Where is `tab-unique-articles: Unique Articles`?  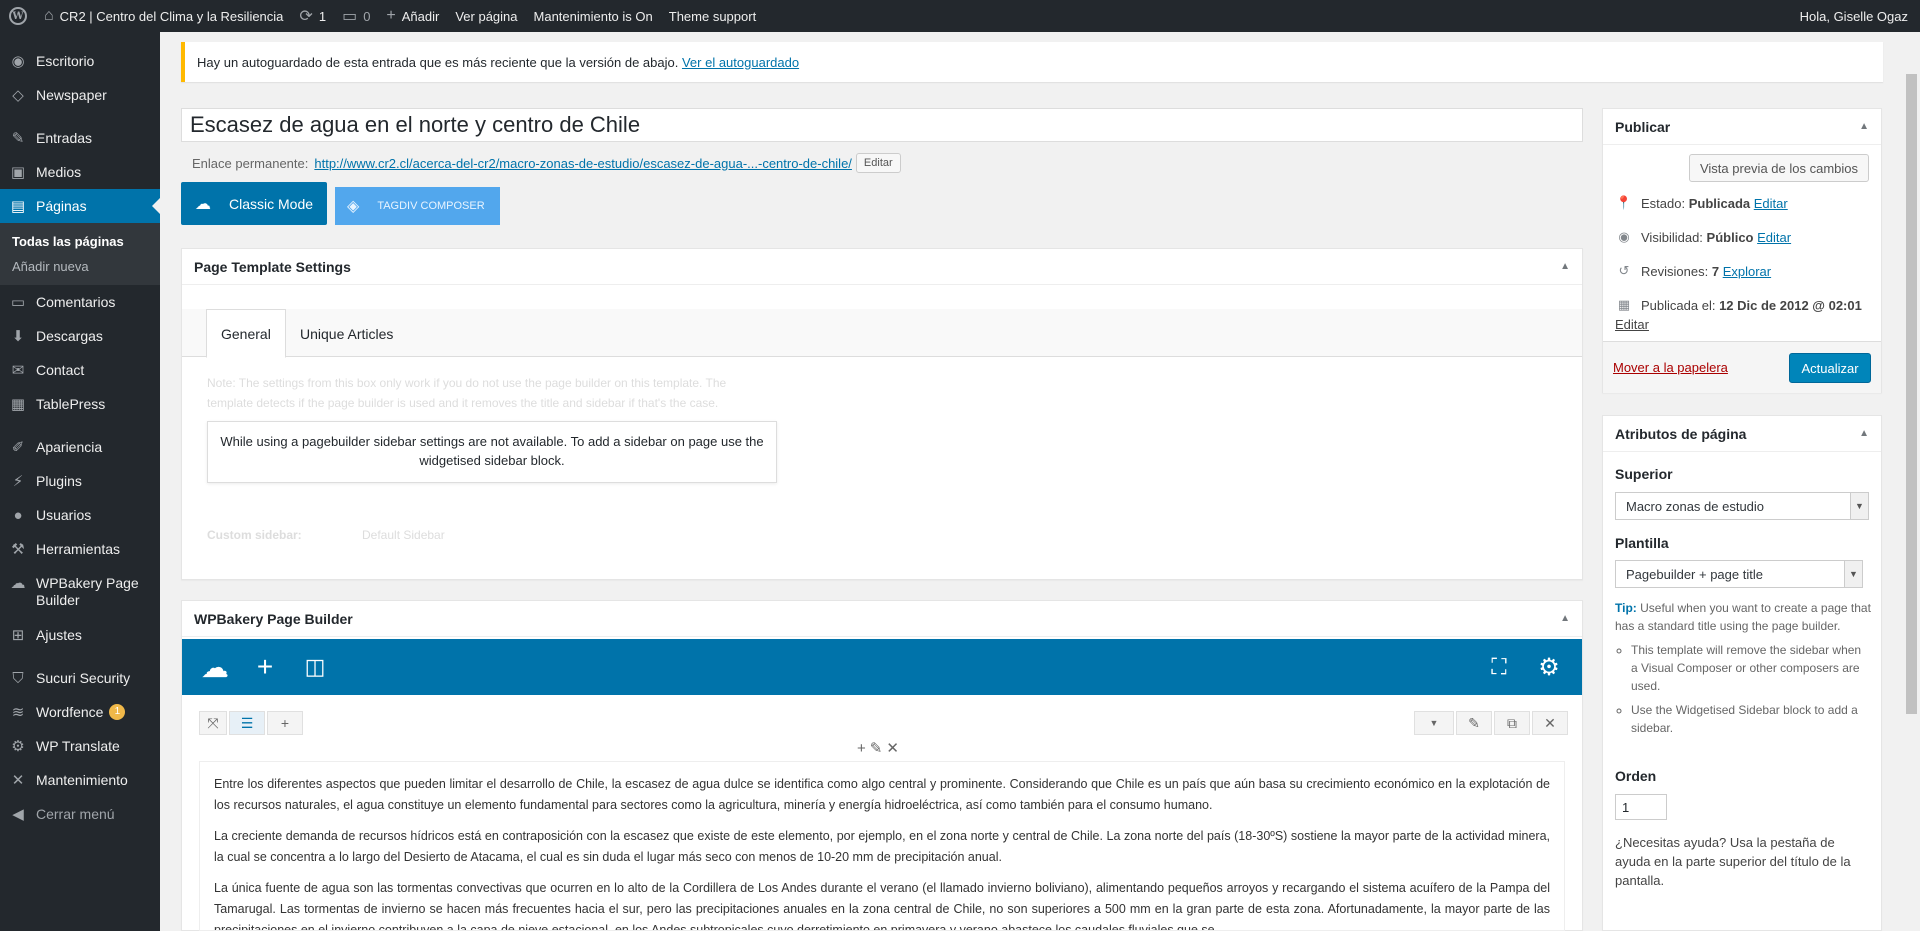
tab-unique-articles: Unique Articles is located at coordinates (346, 333).